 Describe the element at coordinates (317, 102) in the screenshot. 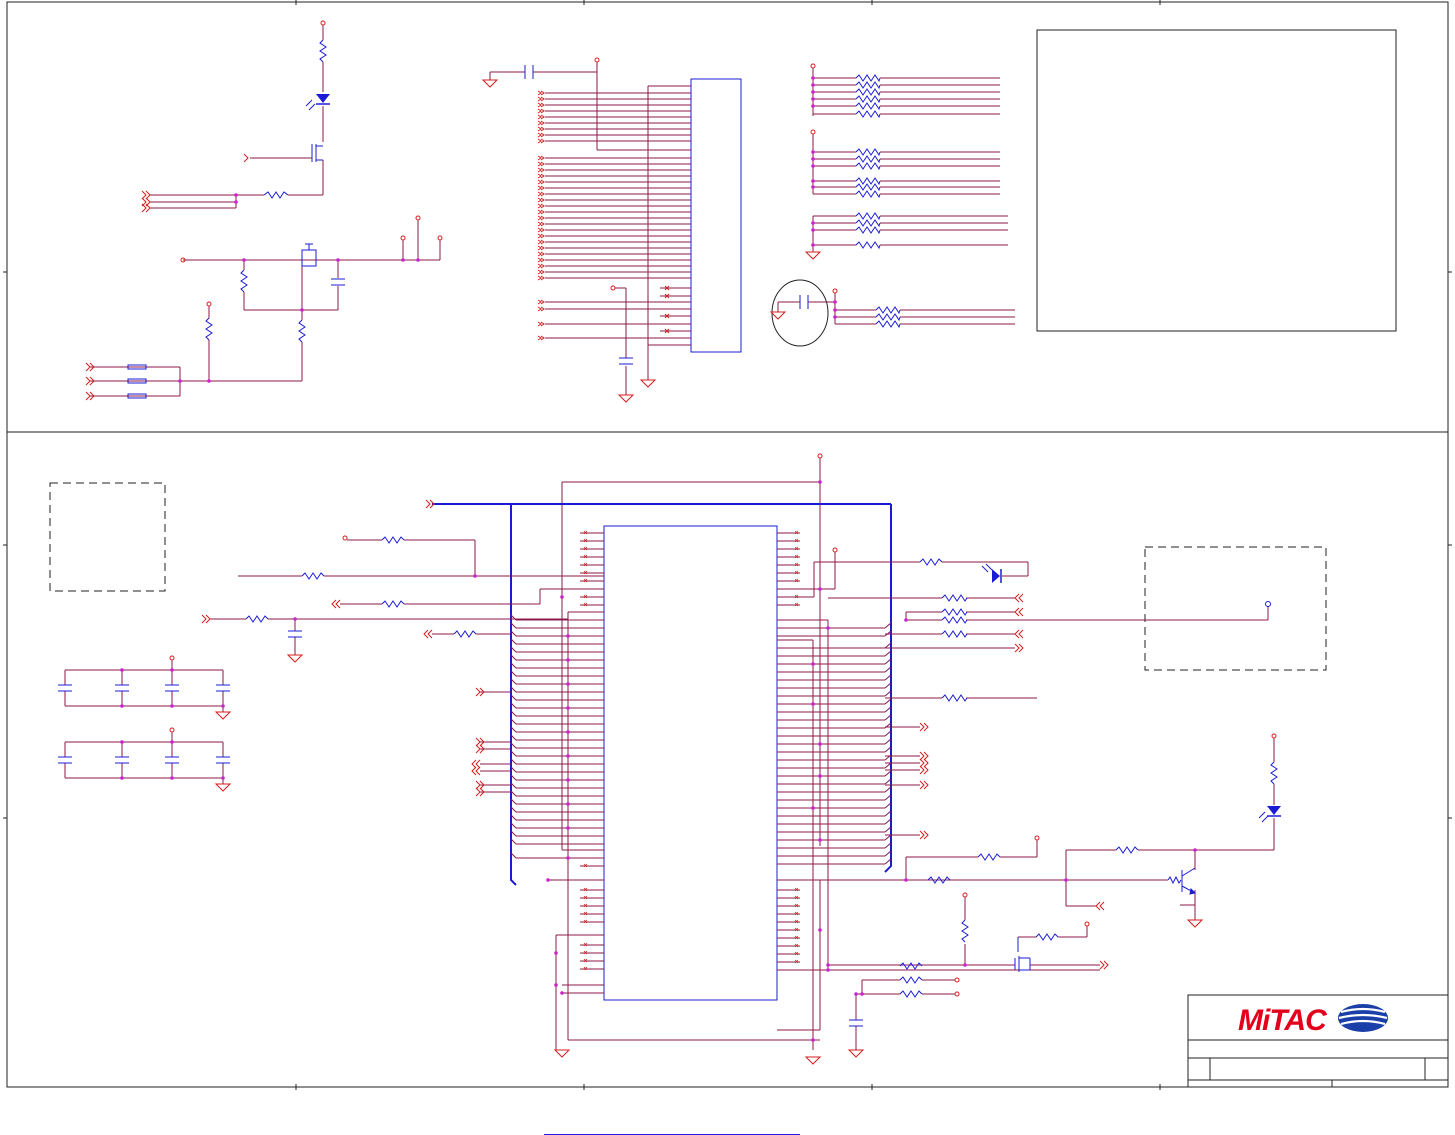

I see `led-diode-top` at that location.